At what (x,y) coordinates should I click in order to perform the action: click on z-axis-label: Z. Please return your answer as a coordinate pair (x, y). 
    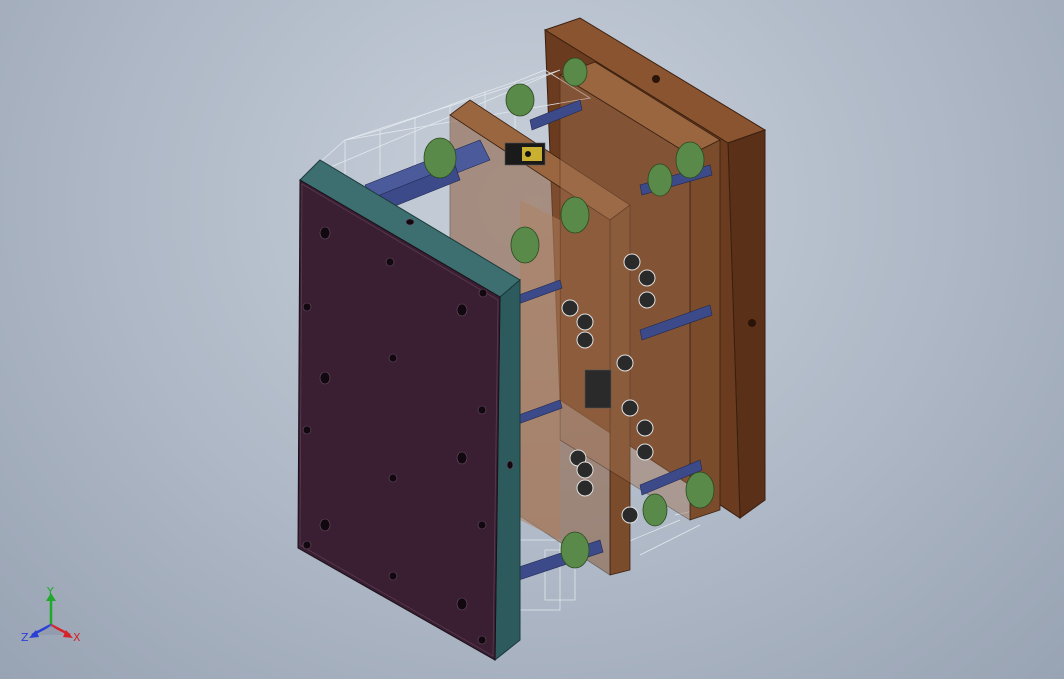
    Looking at the image, I should click on (25, 637).